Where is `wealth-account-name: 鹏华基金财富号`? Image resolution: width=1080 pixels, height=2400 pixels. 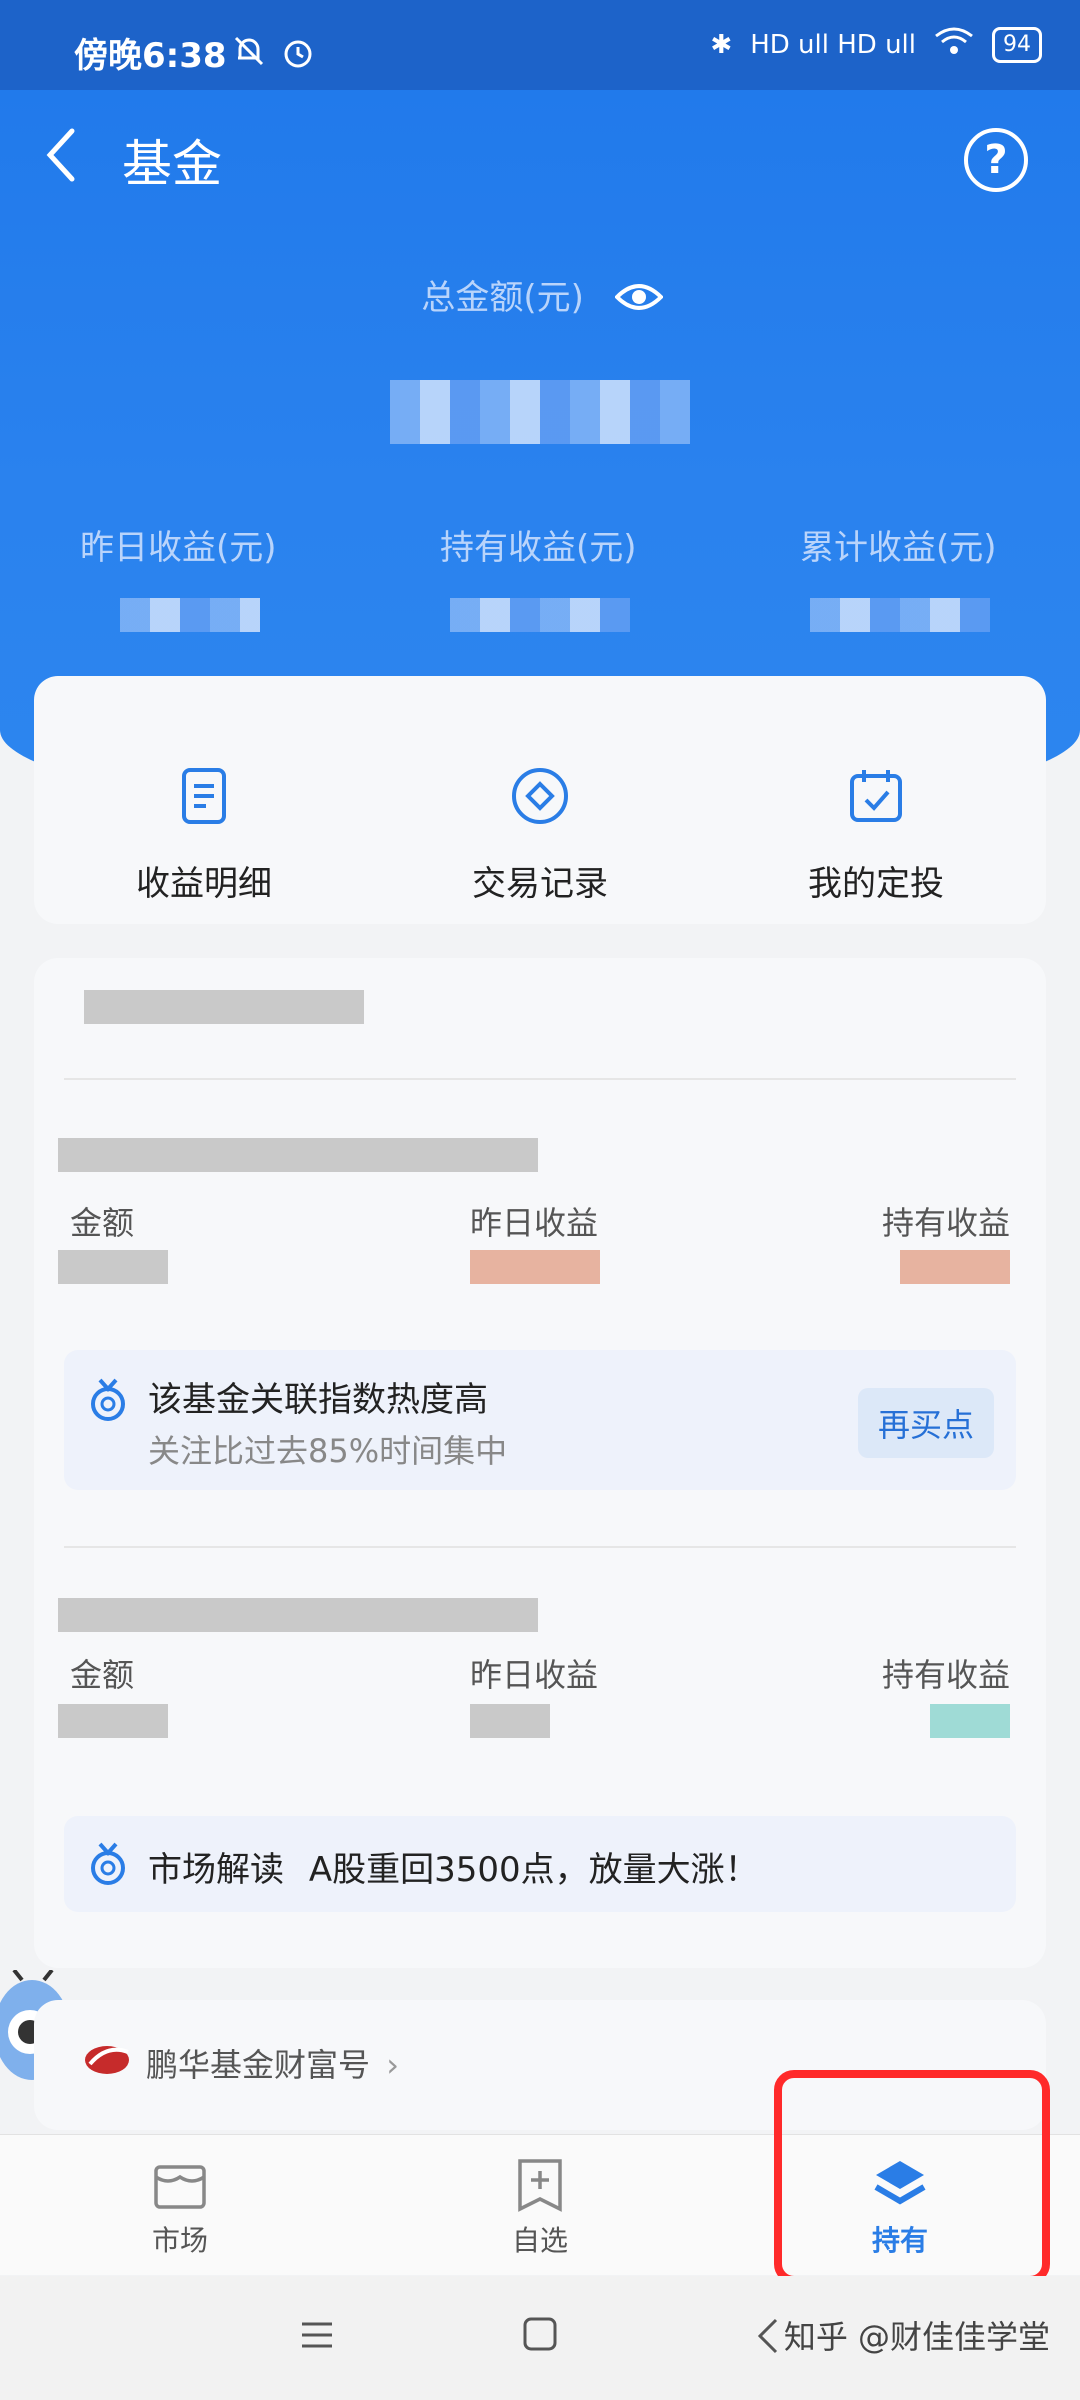
wealth-account-name: 鹏华基金财富号 is located at coordinates (258, 2065).